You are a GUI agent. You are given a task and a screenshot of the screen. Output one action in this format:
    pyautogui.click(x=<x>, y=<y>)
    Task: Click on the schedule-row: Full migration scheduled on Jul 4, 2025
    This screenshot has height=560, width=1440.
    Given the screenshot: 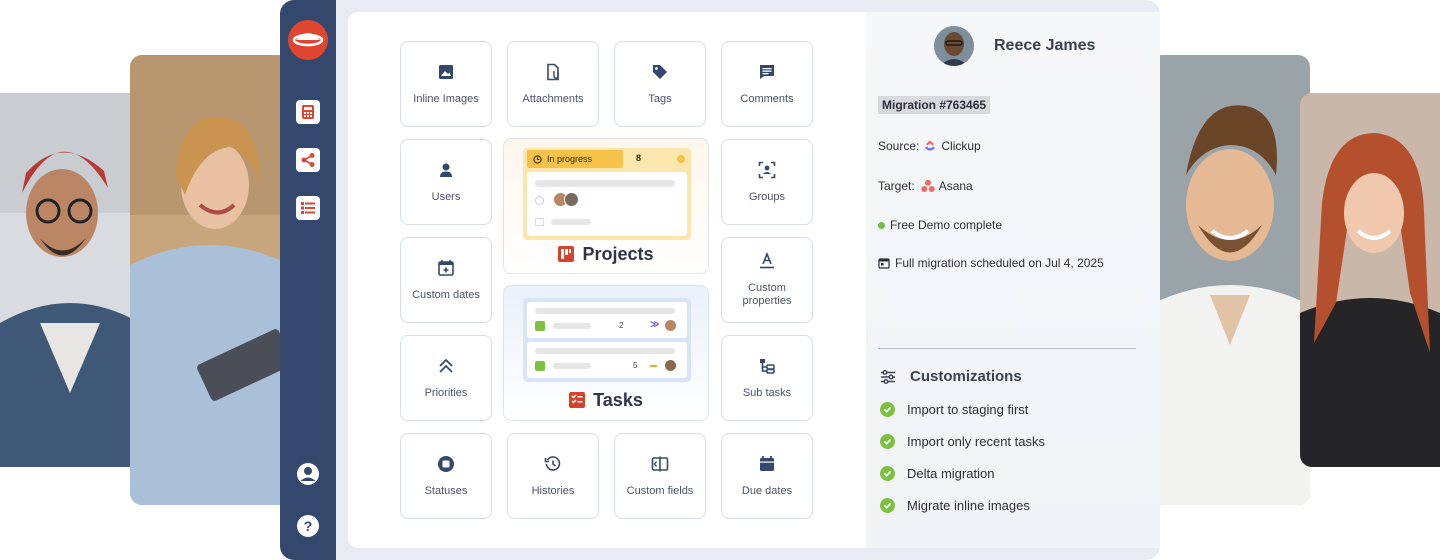 What is the action you would take?
    pyautogui.click(x=991, y=263)
    